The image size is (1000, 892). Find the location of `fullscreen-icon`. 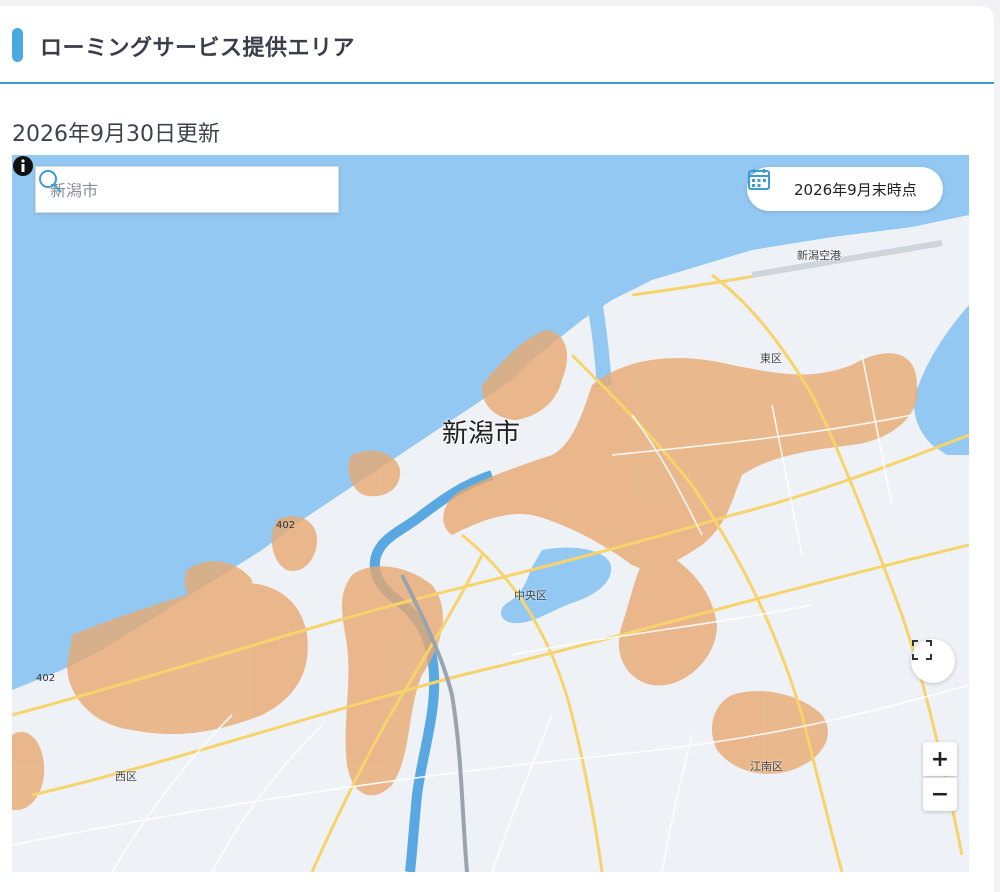

fullscreen-icon is located at coordinates (922, 650).